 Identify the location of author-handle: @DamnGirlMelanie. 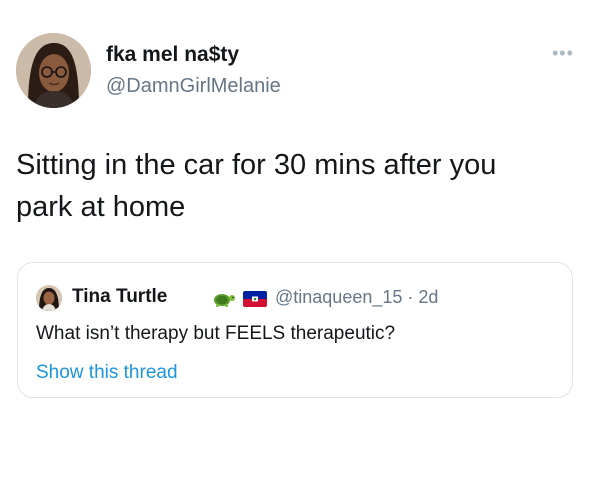
(193, 86).